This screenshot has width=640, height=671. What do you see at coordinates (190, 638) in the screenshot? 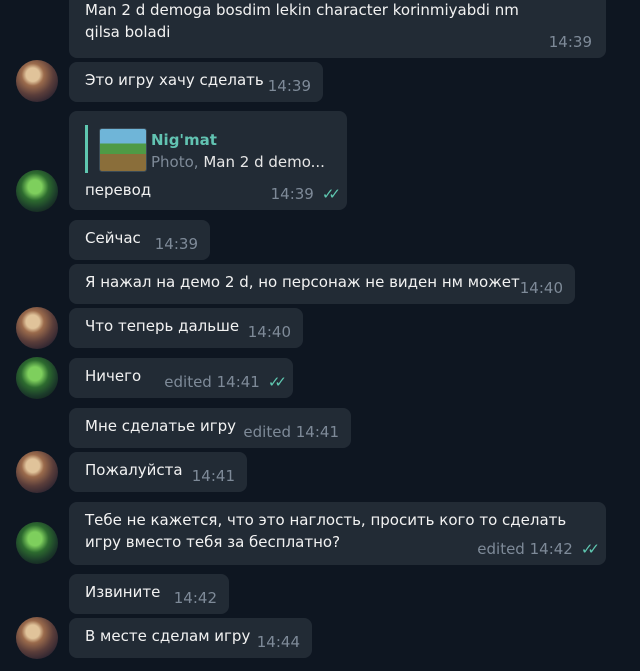
I see `message-bubble: В месте сделам игру 14:44` at bounding box center [190, 638].